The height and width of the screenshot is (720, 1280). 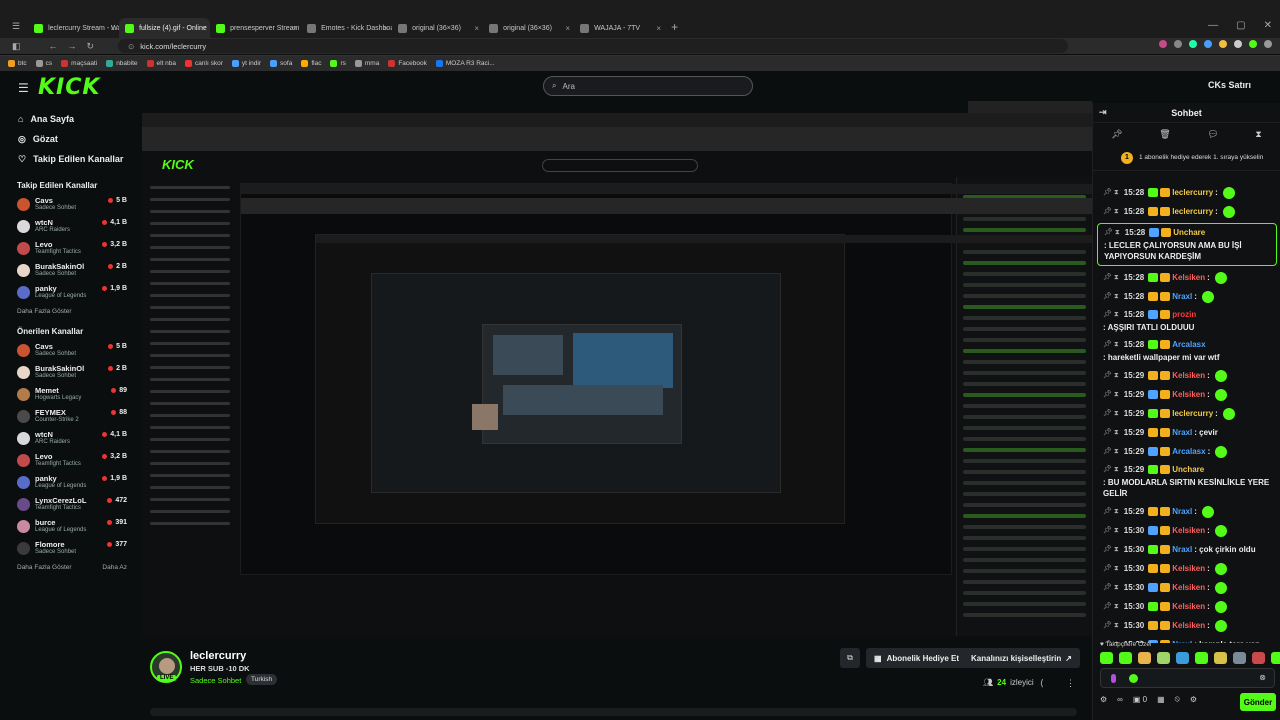 What do you see at coordinates (16, 26) in the screenshot?
I see `tab-list-icon: ☰` at bounding box center [16, 26].